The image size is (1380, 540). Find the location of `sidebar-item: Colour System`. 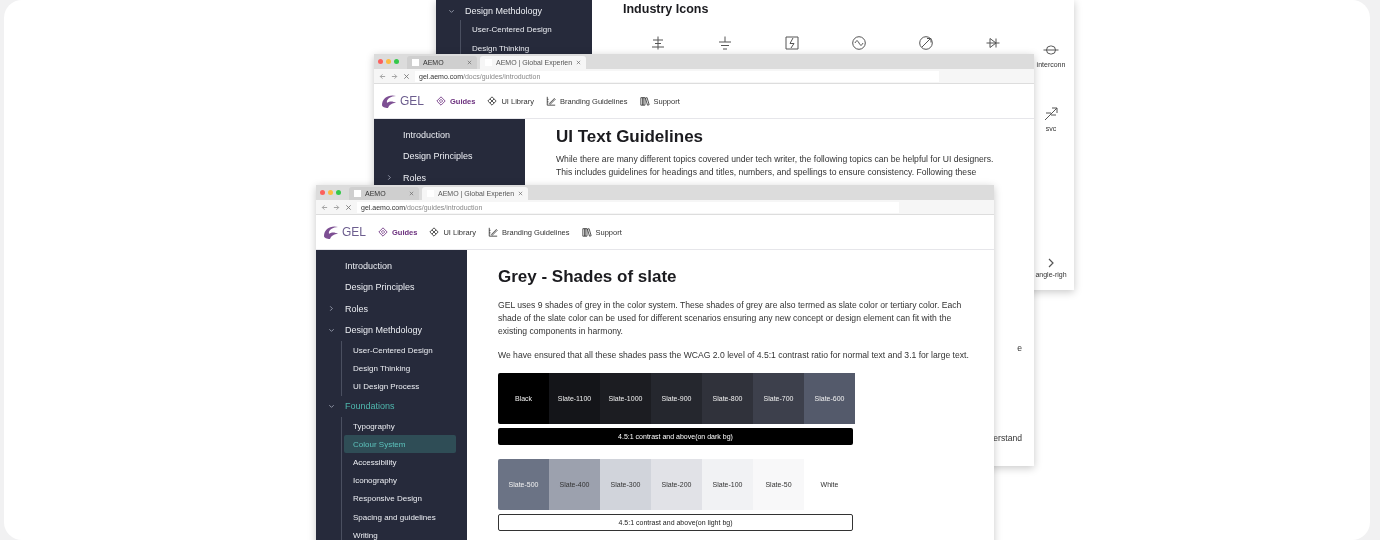

sidebar-item: Colour System is located at coordinates (400, 444).